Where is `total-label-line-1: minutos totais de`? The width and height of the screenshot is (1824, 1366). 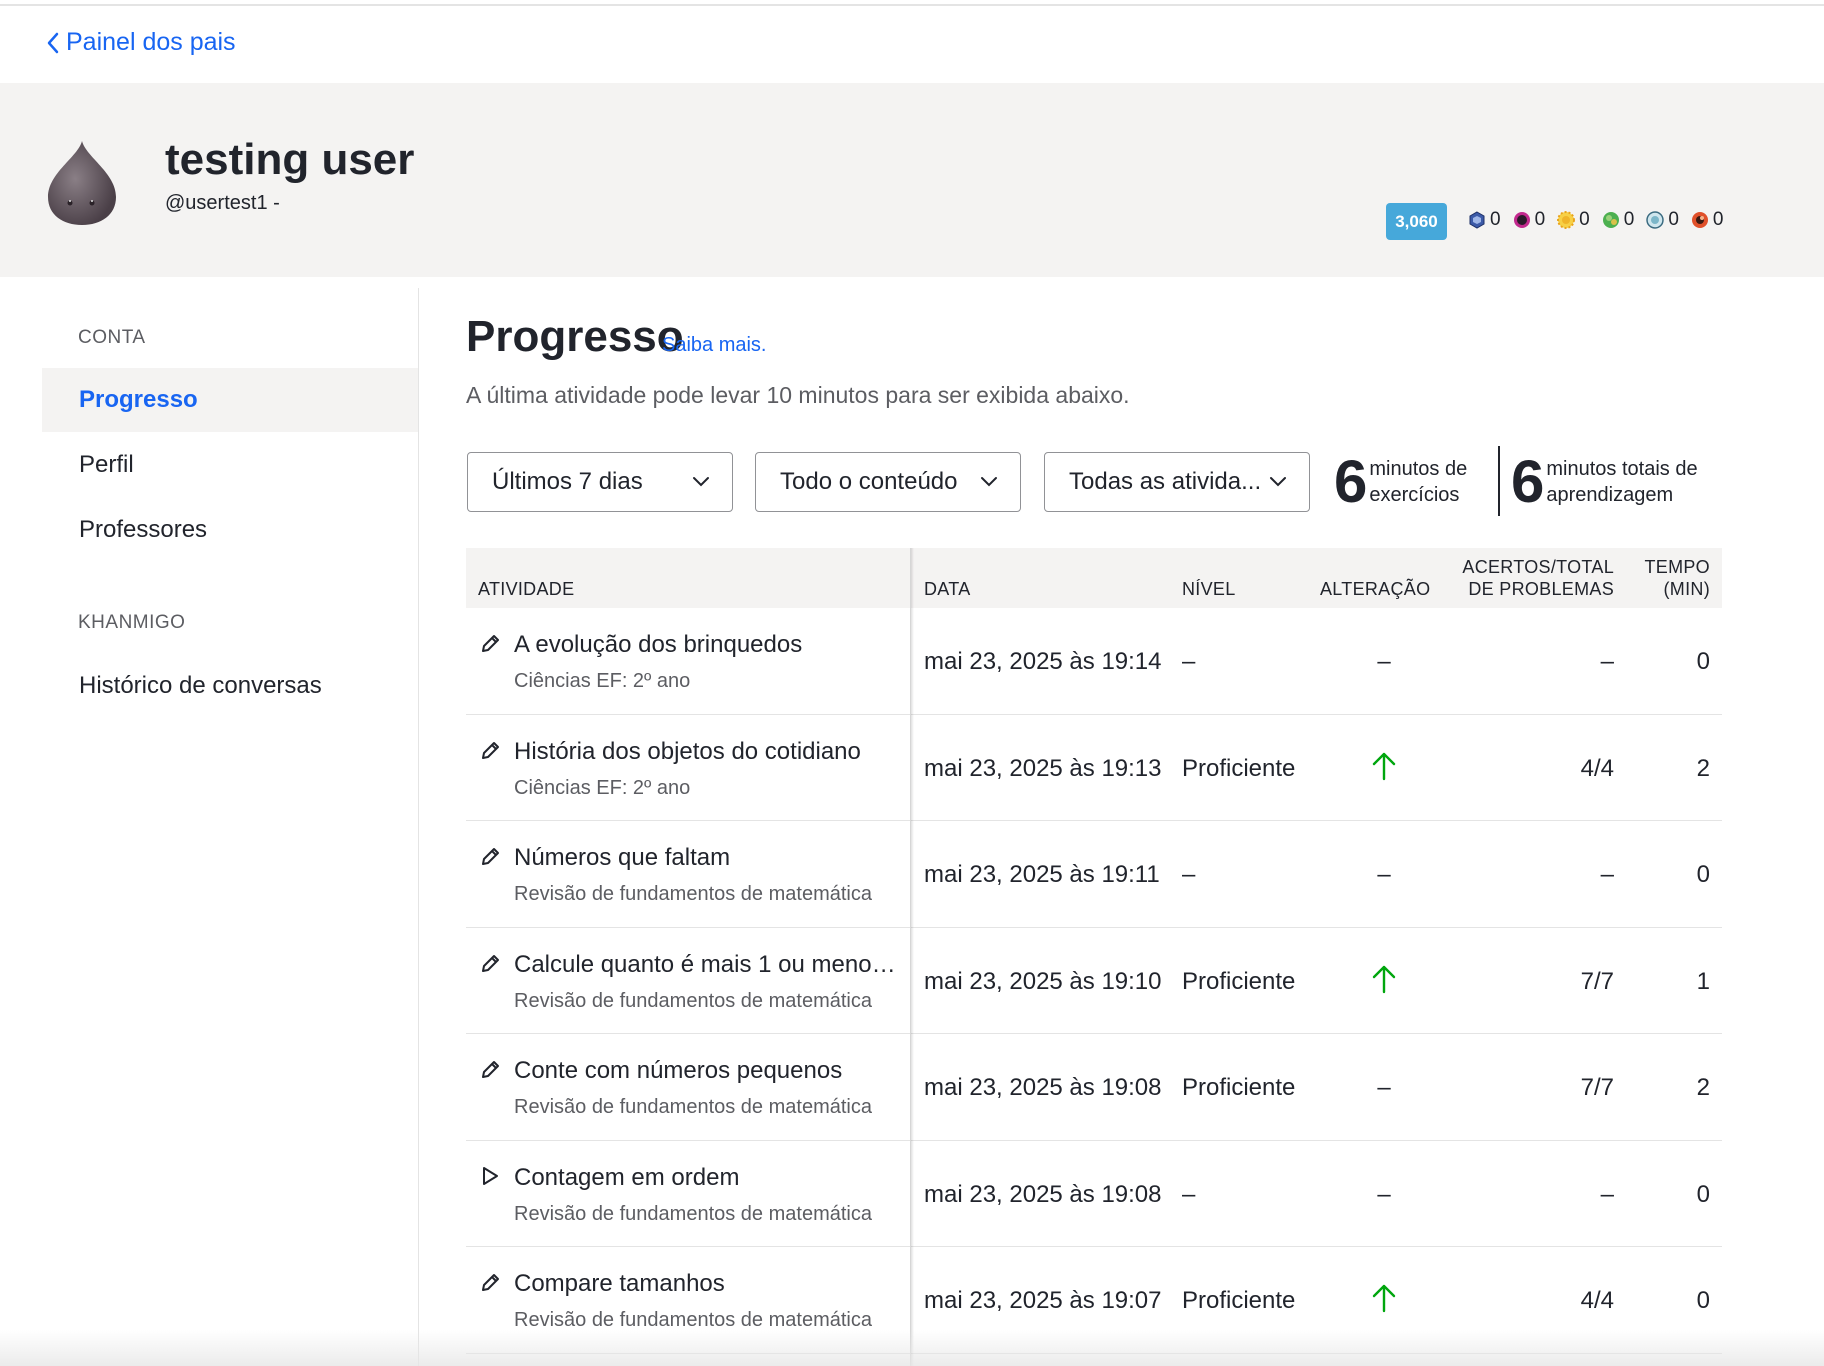
total-label-line-1: minutos totais de is located at coordinates (1622, 469).